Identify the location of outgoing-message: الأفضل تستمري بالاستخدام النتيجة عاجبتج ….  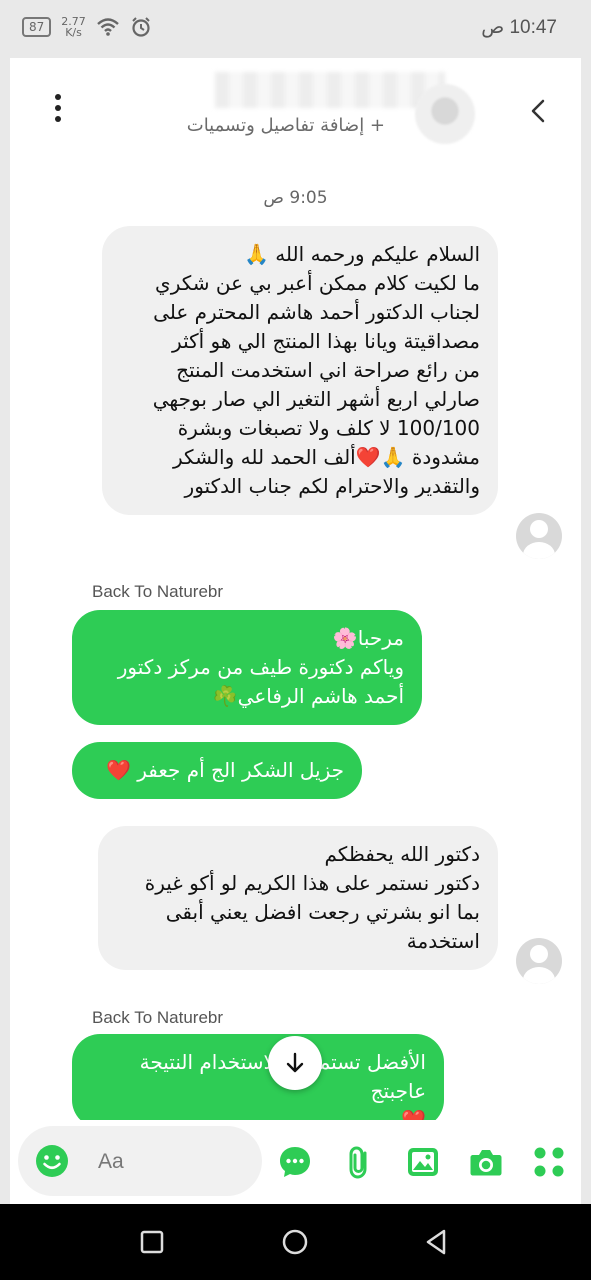
(258, 1081).